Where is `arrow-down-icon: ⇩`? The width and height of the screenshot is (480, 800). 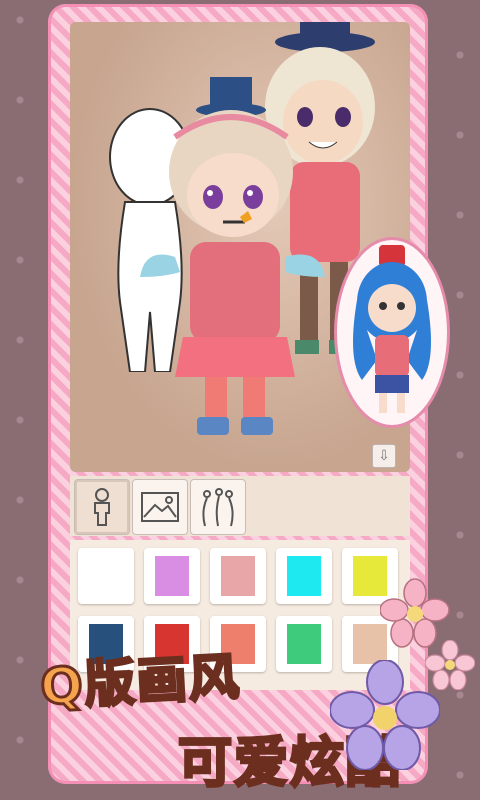
arrow-down-icon: ⇩ is located at coordinates (384, 456).